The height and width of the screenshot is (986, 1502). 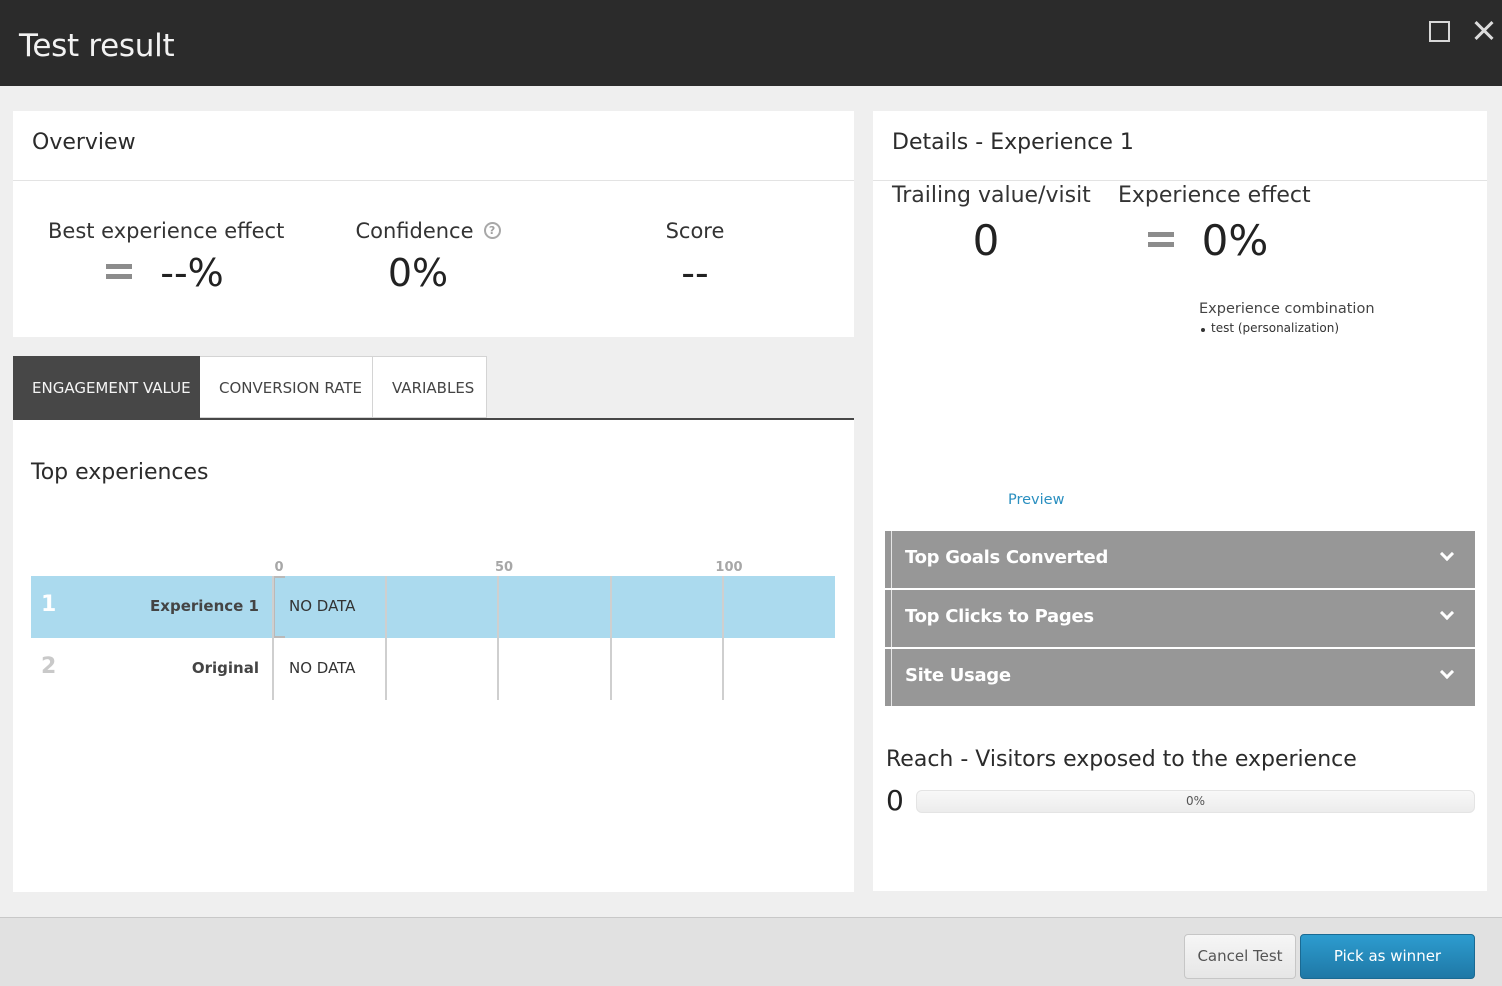 I want to click on pick-as-winner-button: Pick as winner, so click(x=1387, y=956).